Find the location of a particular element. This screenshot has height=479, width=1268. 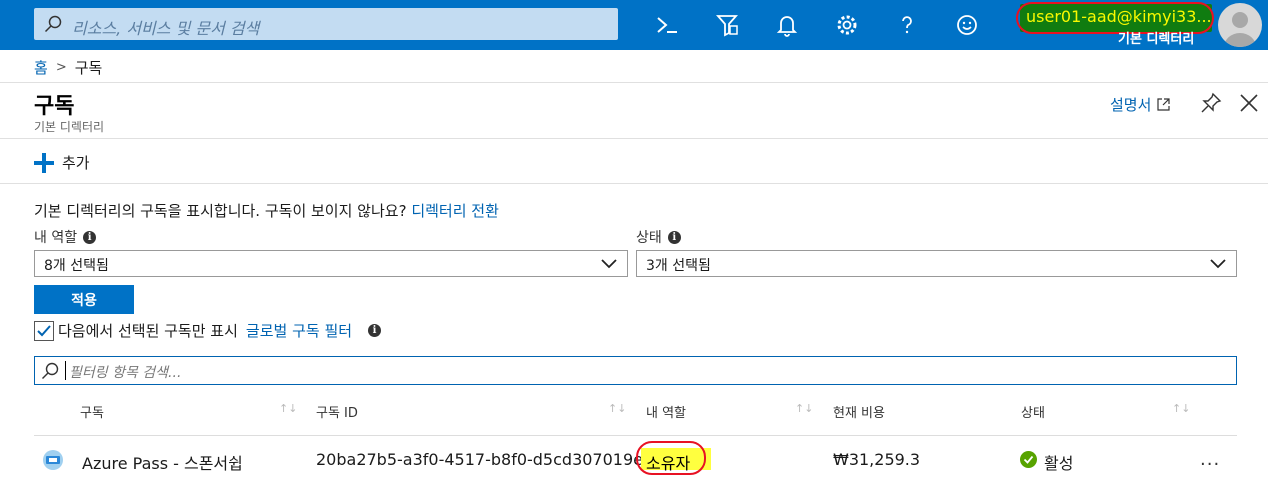

global-filter-link: 글로벌 구독 필터 is located at coordinates (299, 330).